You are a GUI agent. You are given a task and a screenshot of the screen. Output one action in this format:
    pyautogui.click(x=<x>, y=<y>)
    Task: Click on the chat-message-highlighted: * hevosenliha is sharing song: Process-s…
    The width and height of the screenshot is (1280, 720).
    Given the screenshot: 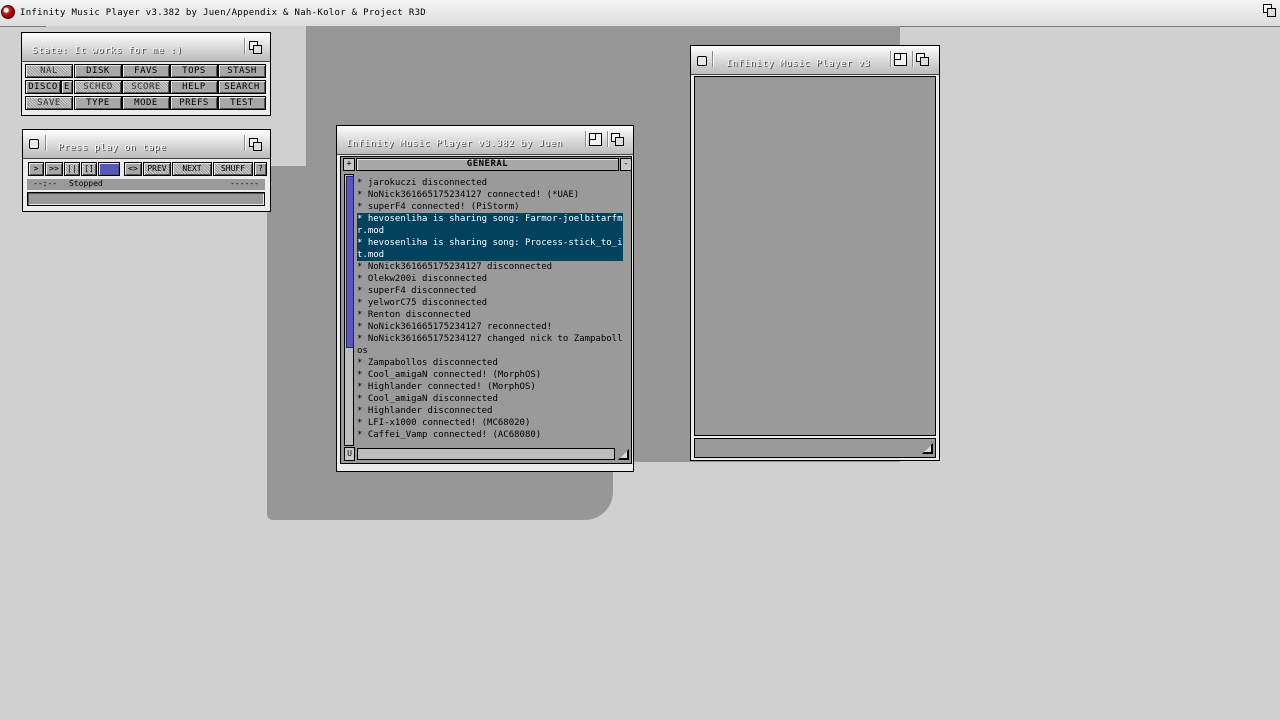 What is the action you would take?
    pyautogui.click(x=490, y=249)
    